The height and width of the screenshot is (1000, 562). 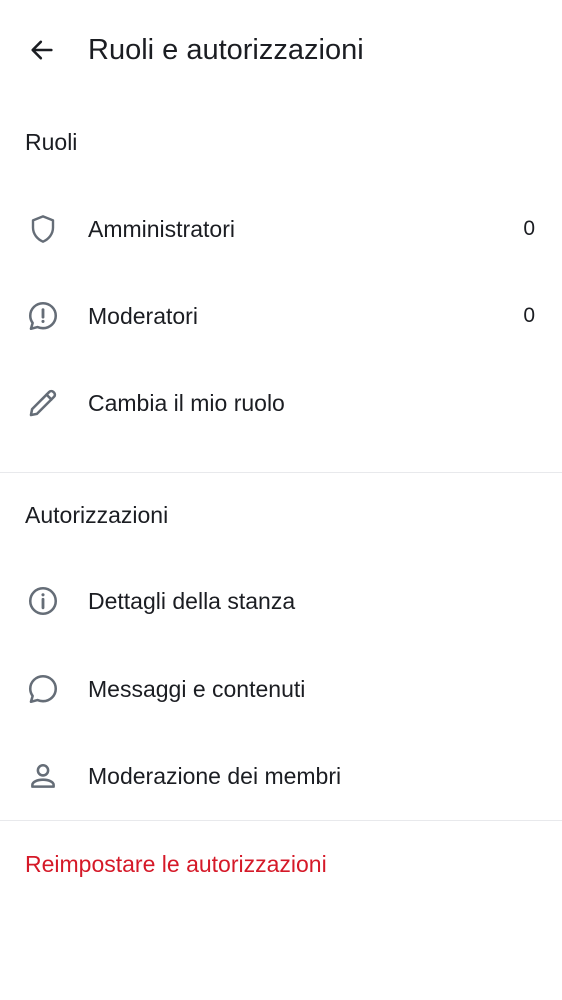 I want to click on chat-bubble-icon, so click(x=43, y=689).